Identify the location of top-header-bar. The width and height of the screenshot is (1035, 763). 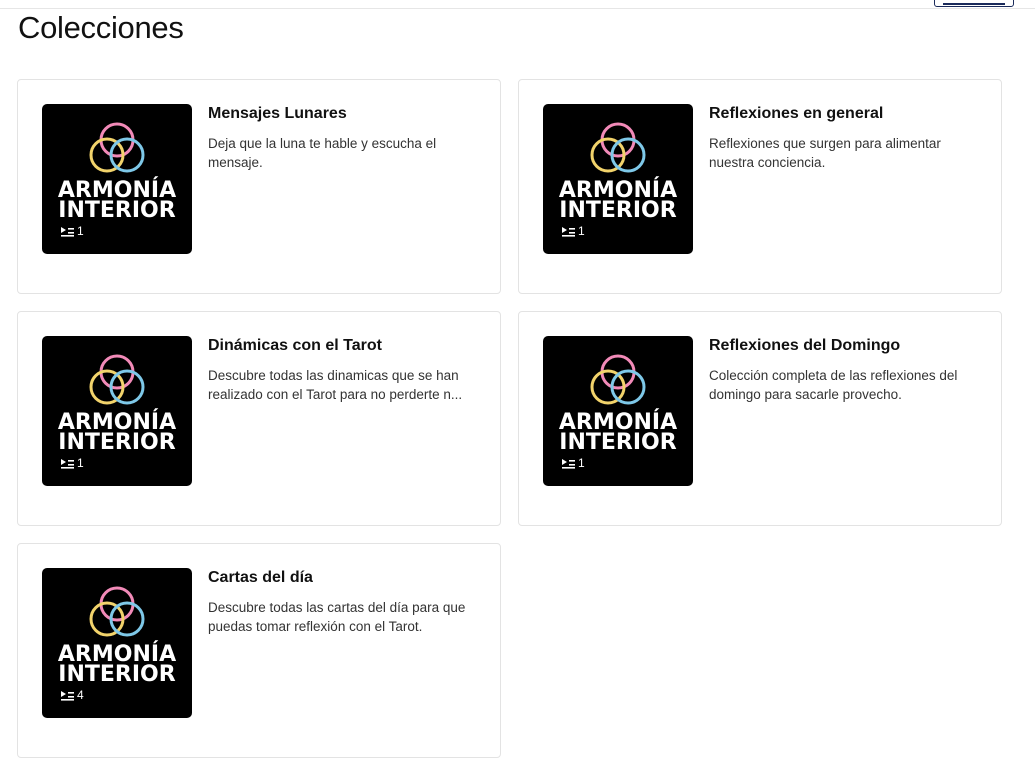
(517, 4).